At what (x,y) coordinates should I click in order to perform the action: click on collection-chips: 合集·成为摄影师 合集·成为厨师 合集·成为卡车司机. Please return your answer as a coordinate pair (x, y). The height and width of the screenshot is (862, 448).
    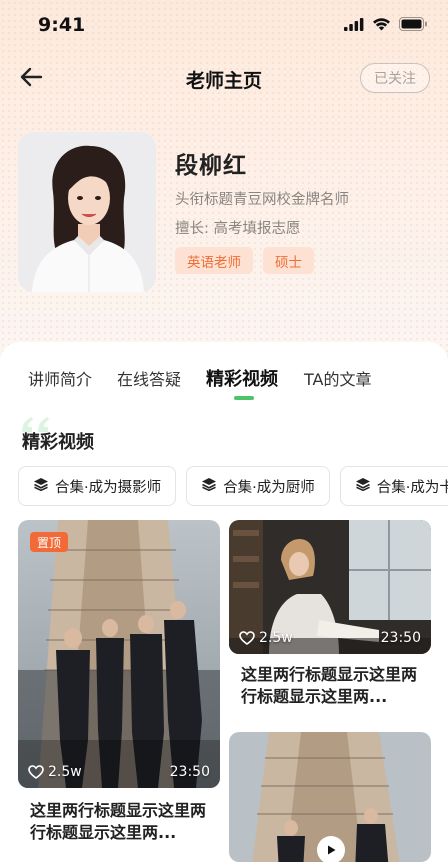
    Looking at the image, I should click on (233, 487).